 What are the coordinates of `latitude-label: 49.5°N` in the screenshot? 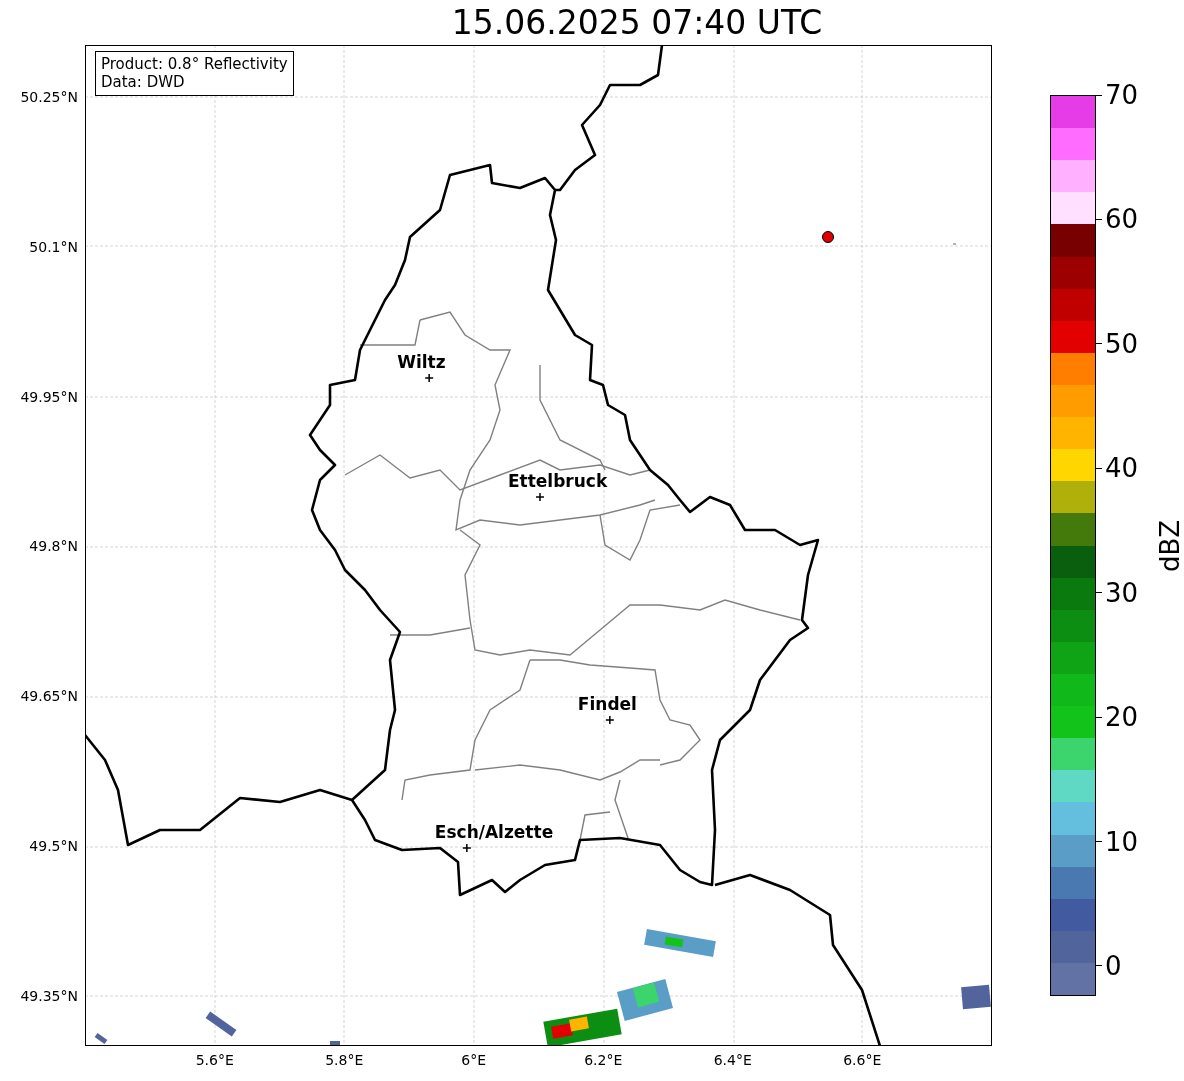 It's located at (53, 846).